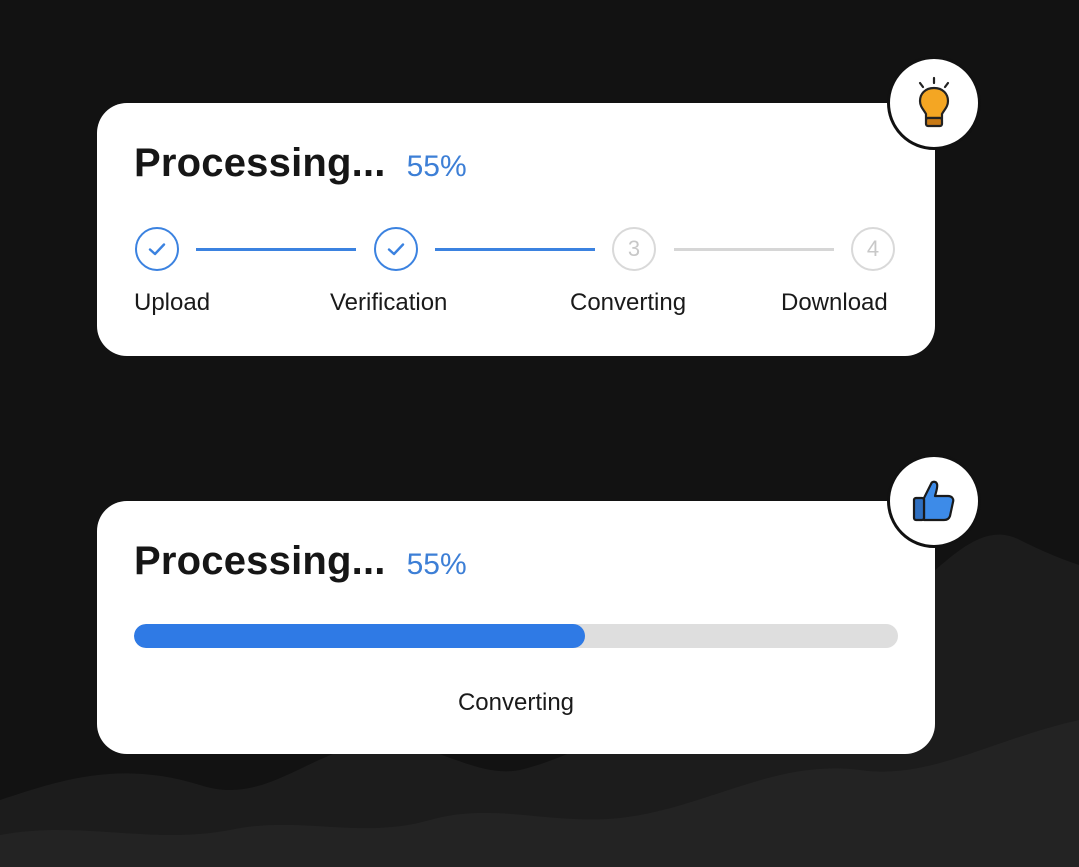  I want to click on step-upload-check-icon, so click(157, 249).